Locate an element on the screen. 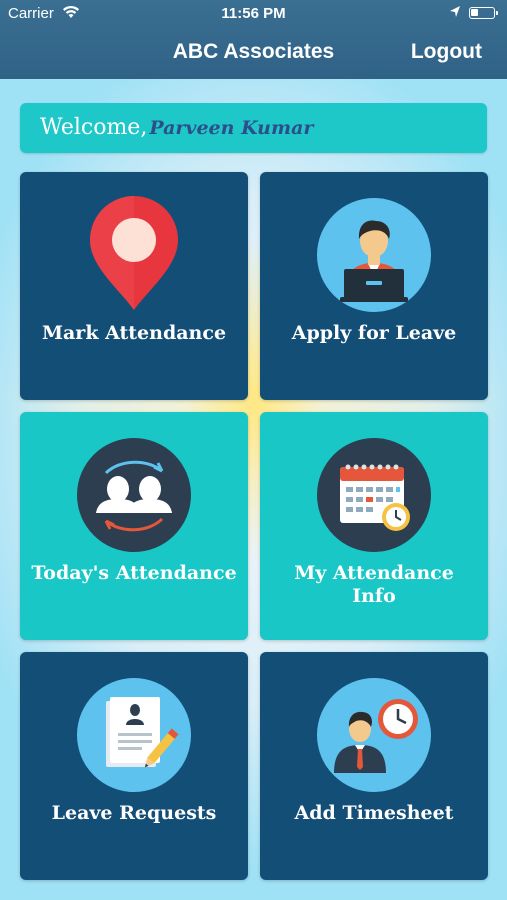 Image resolution: width=507 pixels, height=900 pixels. clock-label: 11:56 PM is located at coordinates (253, 13).